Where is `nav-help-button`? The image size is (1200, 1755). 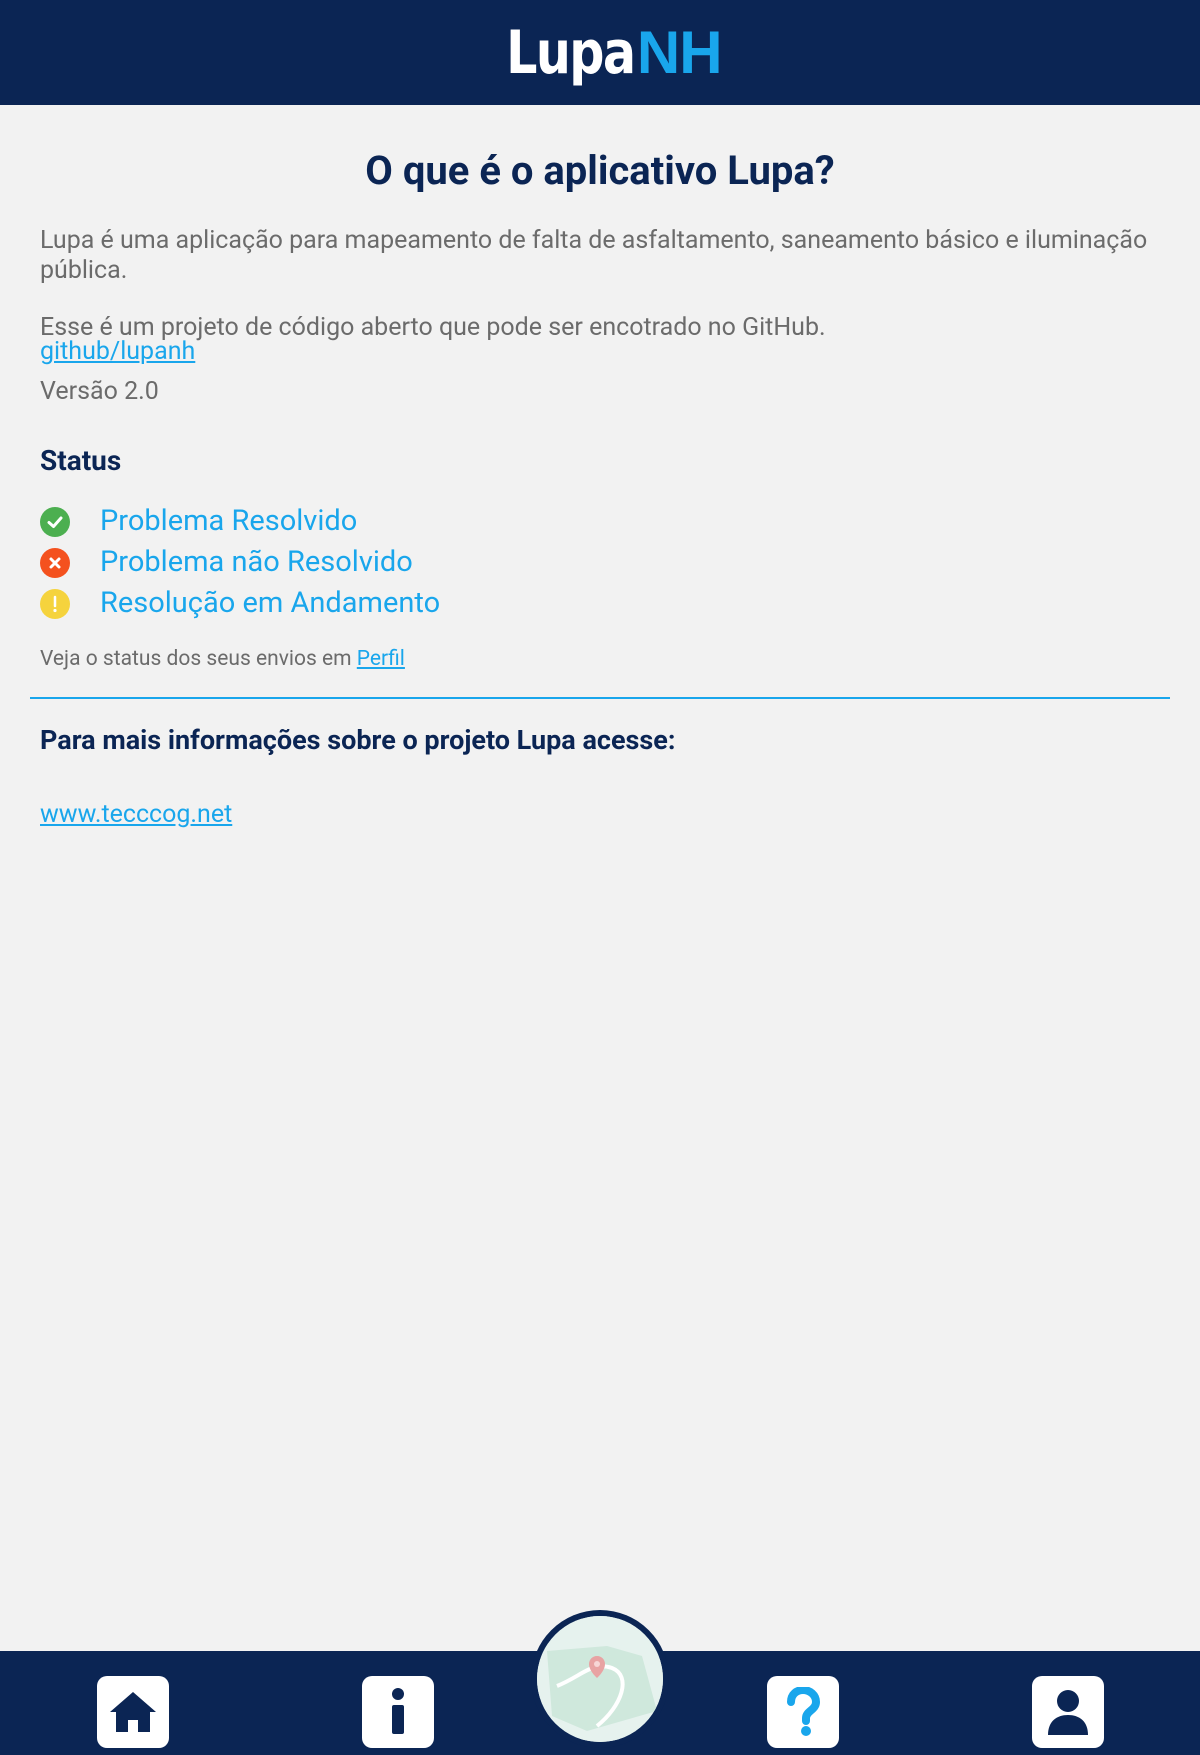
nav-help-button is located at coordinates (803, 1712).